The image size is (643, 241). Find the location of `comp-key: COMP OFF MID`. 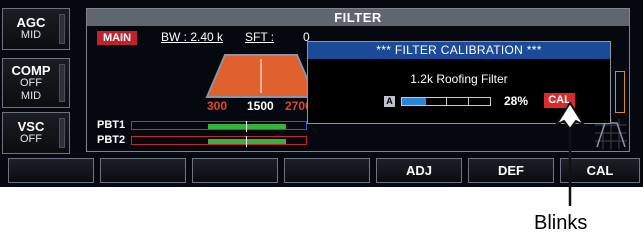

comp-key: COMP OFF MID is located at coordinates (36, 83).